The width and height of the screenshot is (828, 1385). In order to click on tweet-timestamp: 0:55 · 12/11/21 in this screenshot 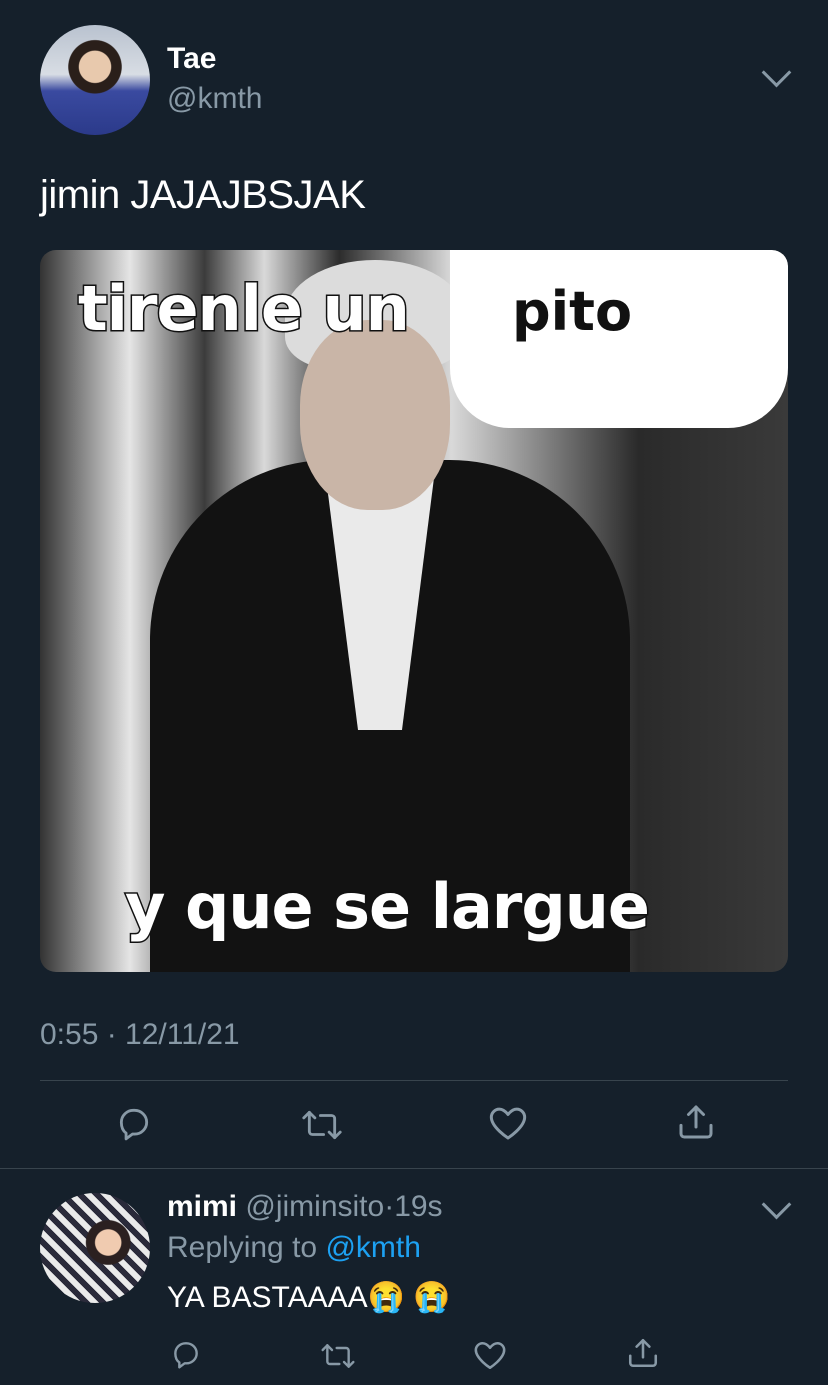, I will do `click(140, 1034)`.